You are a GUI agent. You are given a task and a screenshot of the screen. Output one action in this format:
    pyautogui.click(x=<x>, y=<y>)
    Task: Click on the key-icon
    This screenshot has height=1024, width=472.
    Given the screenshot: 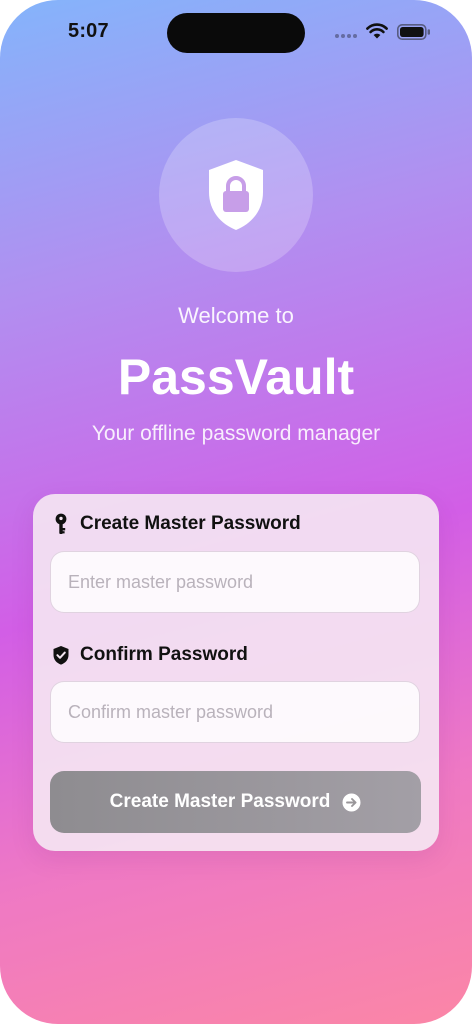 What is the action you would take?
    pyautogui.click(x=61, y=523)
    